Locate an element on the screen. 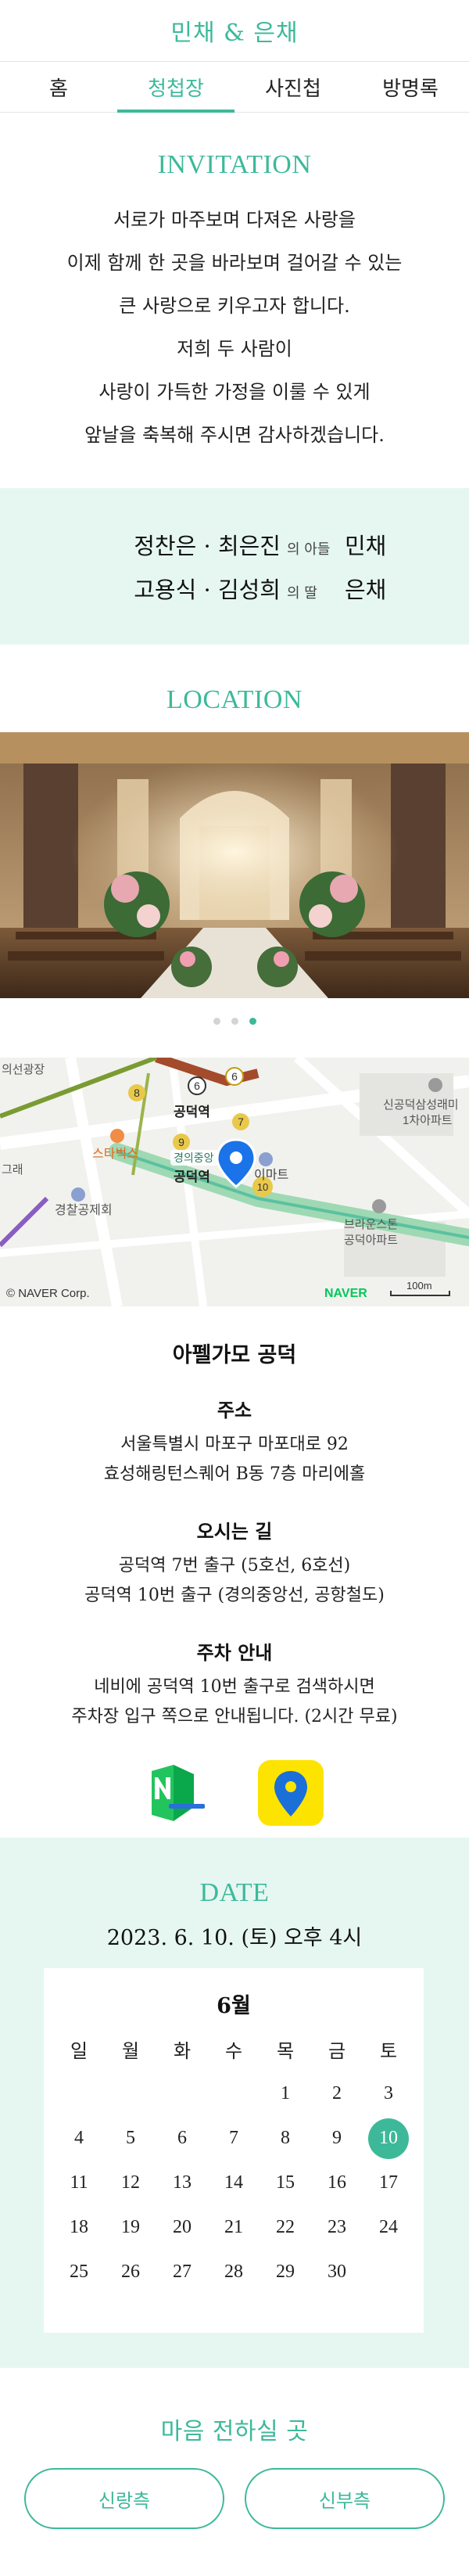  calendar-day: 15 is located at coordinates (285, 2182).